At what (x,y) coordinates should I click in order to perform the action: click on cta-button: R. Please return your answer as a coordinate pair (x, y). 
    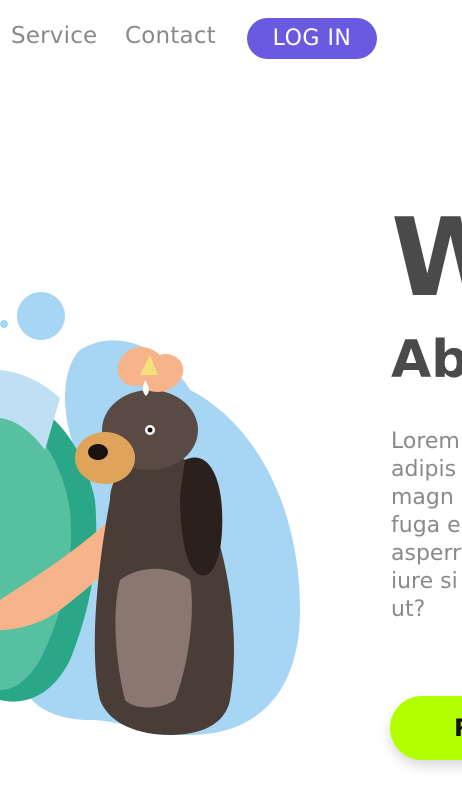
    Looking at the image, I should click on (426, 728).